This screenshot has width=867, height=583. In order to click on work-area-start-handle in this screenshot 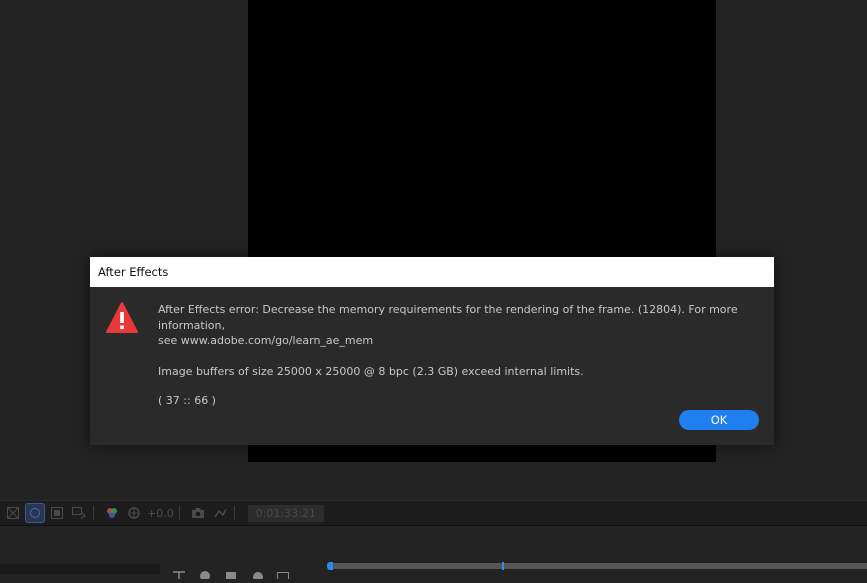, I will do `click(330, 566)`.